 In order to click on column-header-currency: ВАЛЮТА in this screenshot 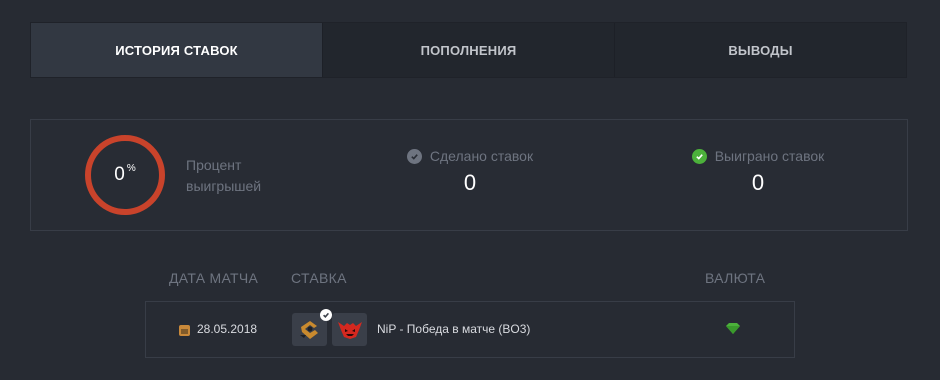, I will do `click(735, 278)`.